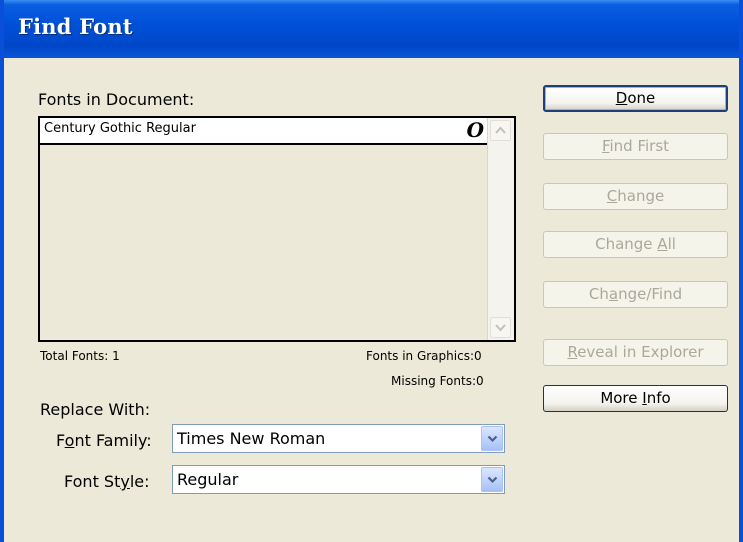 The height and width of the screenshot is (542, 743). What do you see at coordinates (104, 440) in the screenshot?
I see `font-family-label: Font Family:` at bounding box center [104, 440].